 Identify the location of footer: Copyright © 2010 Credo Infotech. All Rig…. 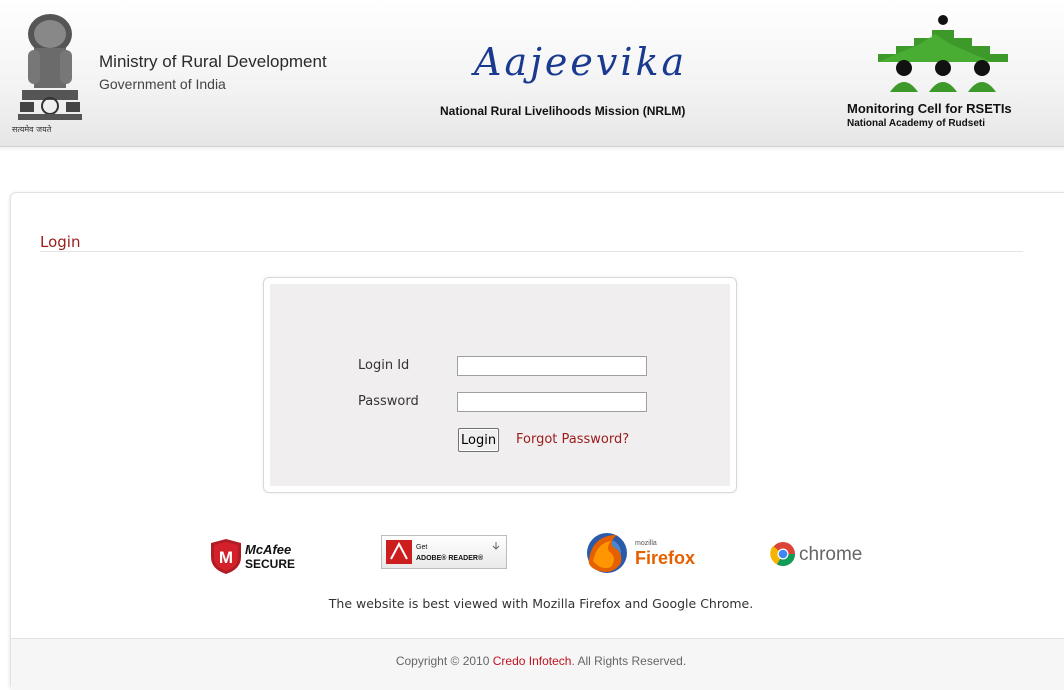
(537, 664).